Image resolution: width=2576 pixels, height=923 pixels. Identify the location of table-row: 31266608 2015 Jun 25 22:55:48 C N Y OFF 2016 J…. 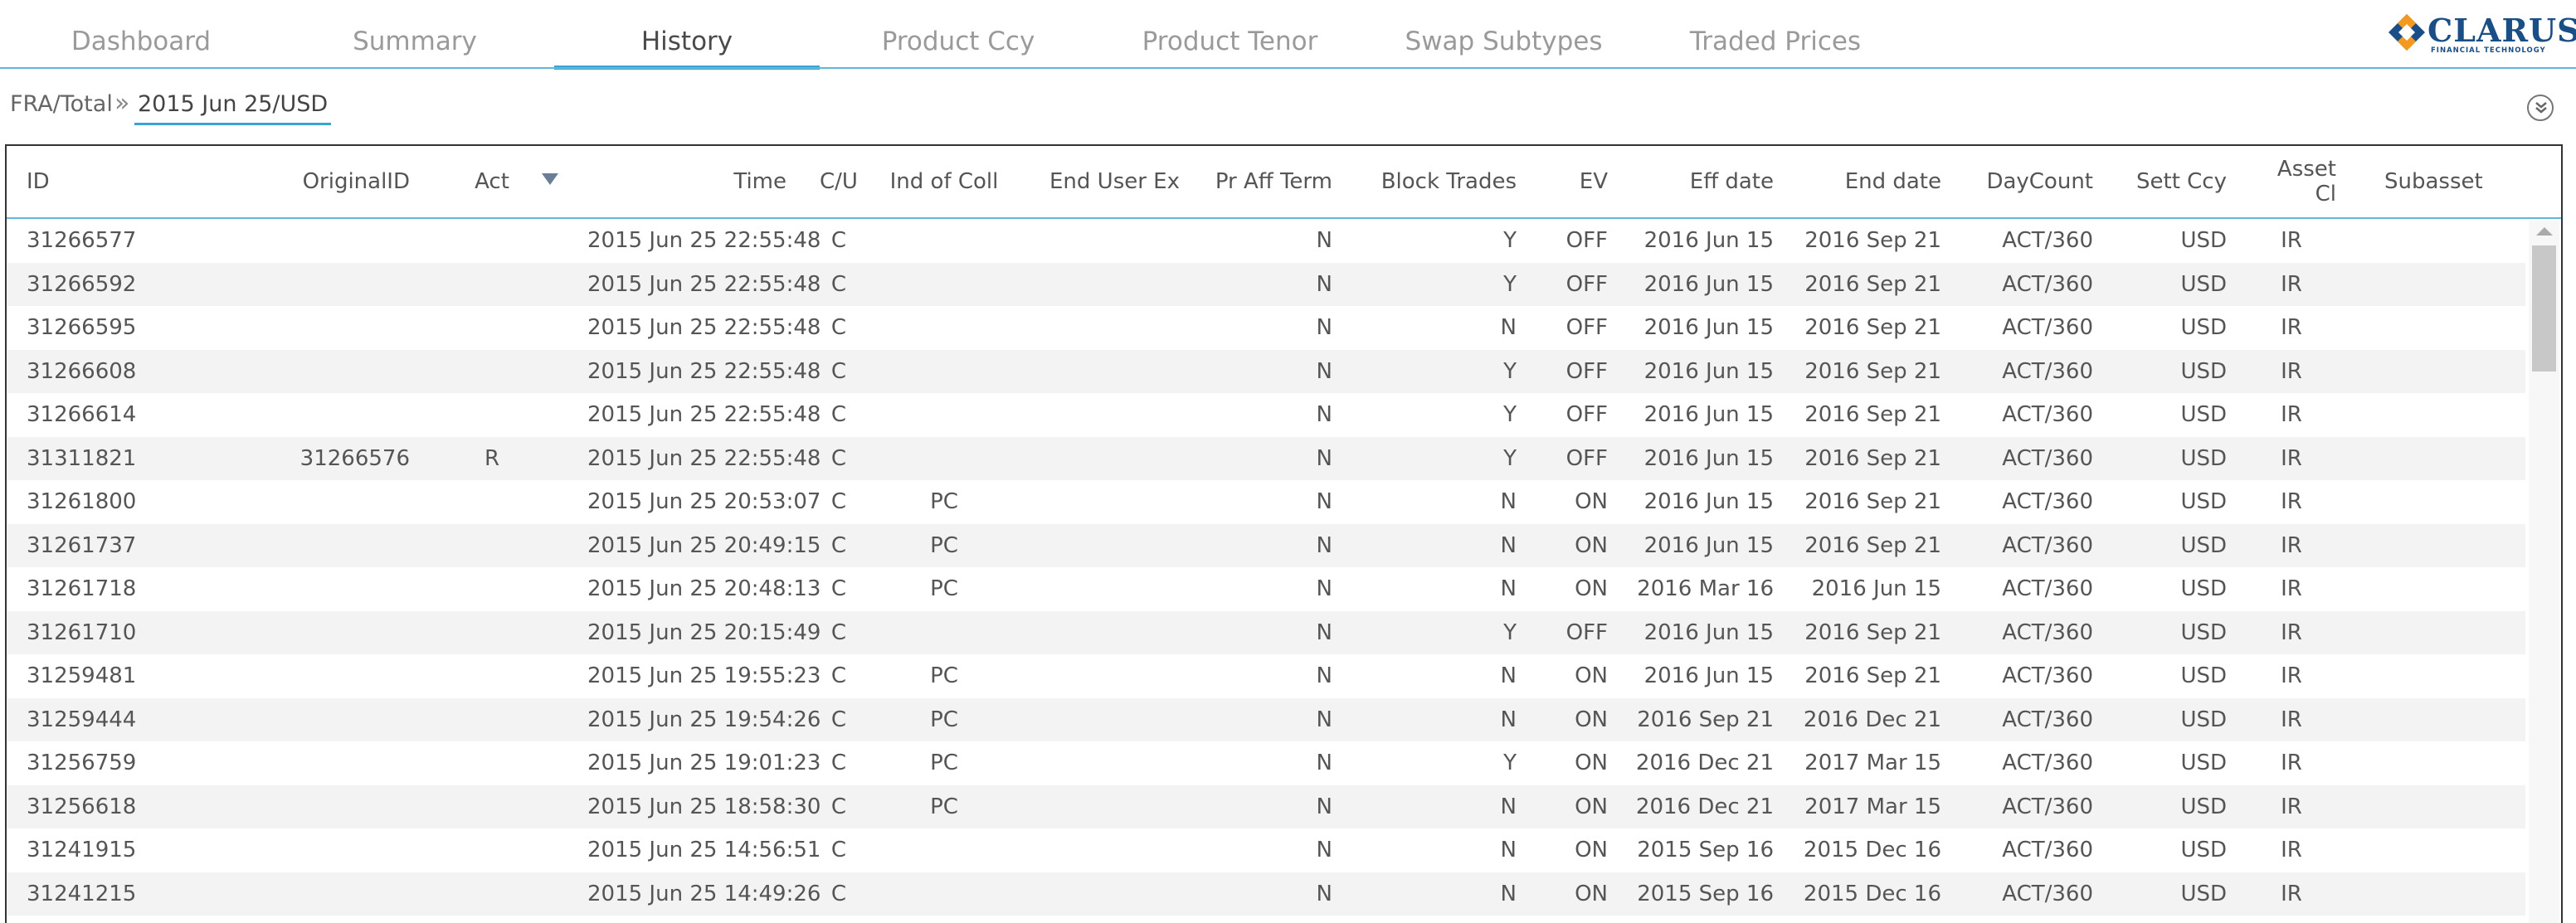
(1266, 372).